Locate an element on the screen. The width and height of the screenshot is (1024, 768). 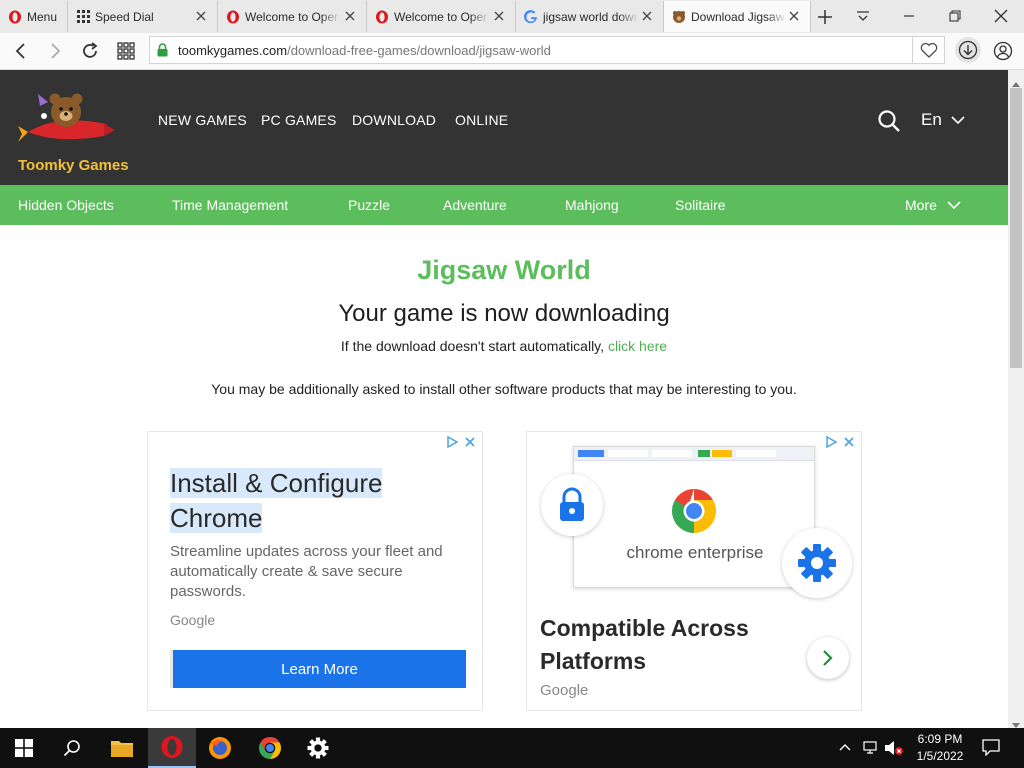
nav-pc-games: PC GAMES is located at coordinates (299, 120).